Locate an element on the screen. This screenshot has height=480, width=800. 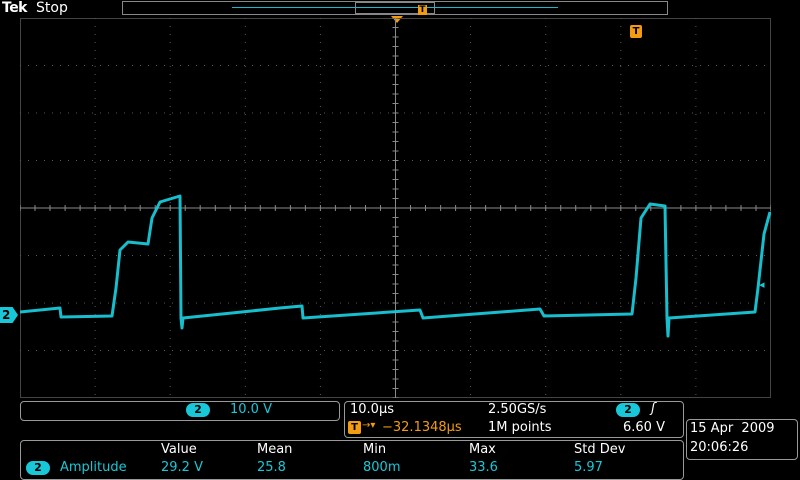
measurement-name: Amplitude is located at coordinates (93, 467).